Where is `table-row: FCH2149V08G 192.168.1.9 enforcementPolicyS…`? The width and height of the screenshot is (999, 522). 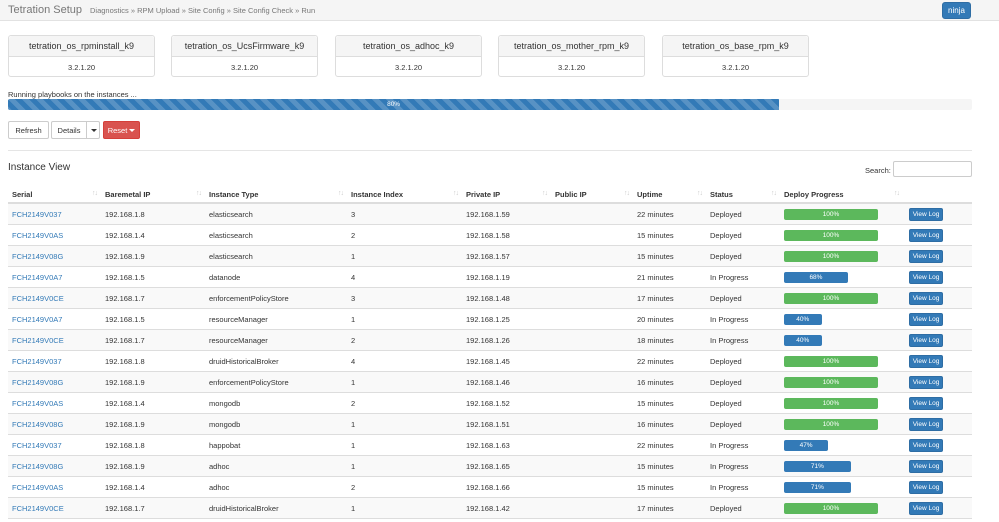 table-row: FCH2149V08G 192.168.1.9 enforcementPolicyS… is located at coordinates (490, 382).